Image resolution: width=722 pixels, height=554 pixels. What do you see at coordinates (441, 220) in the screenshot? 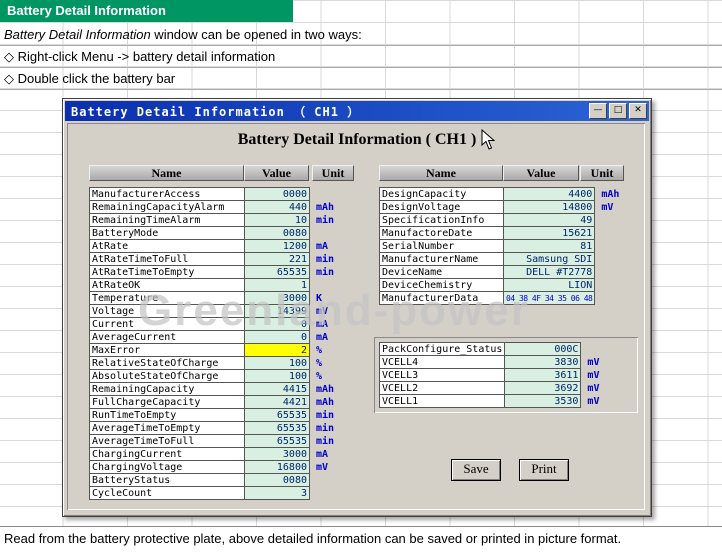
I see `name-cell: SpecificationInfo` at bounding box center [441, 220].